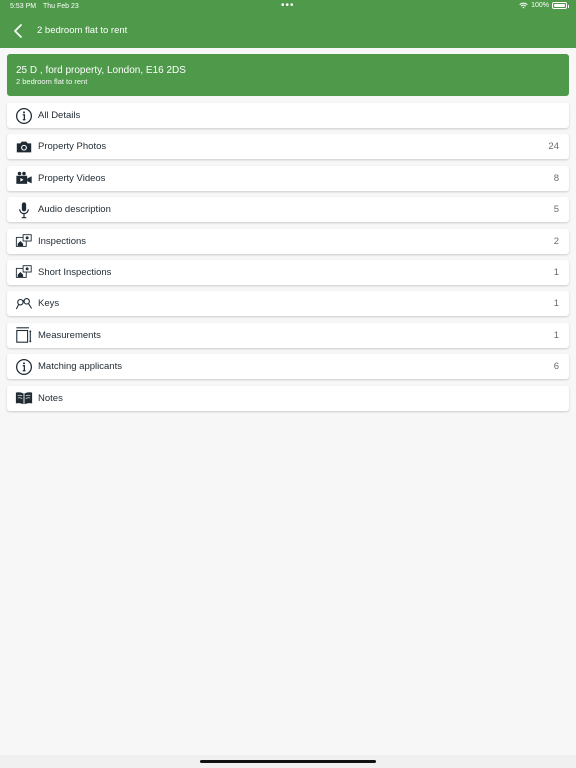 Image resolution: width=576 pixels, height=768 pixels. What do you see at coordinates (556, 241) in the screenshot?
I see `list-item-count: 2` at bounding box center [556, 241].